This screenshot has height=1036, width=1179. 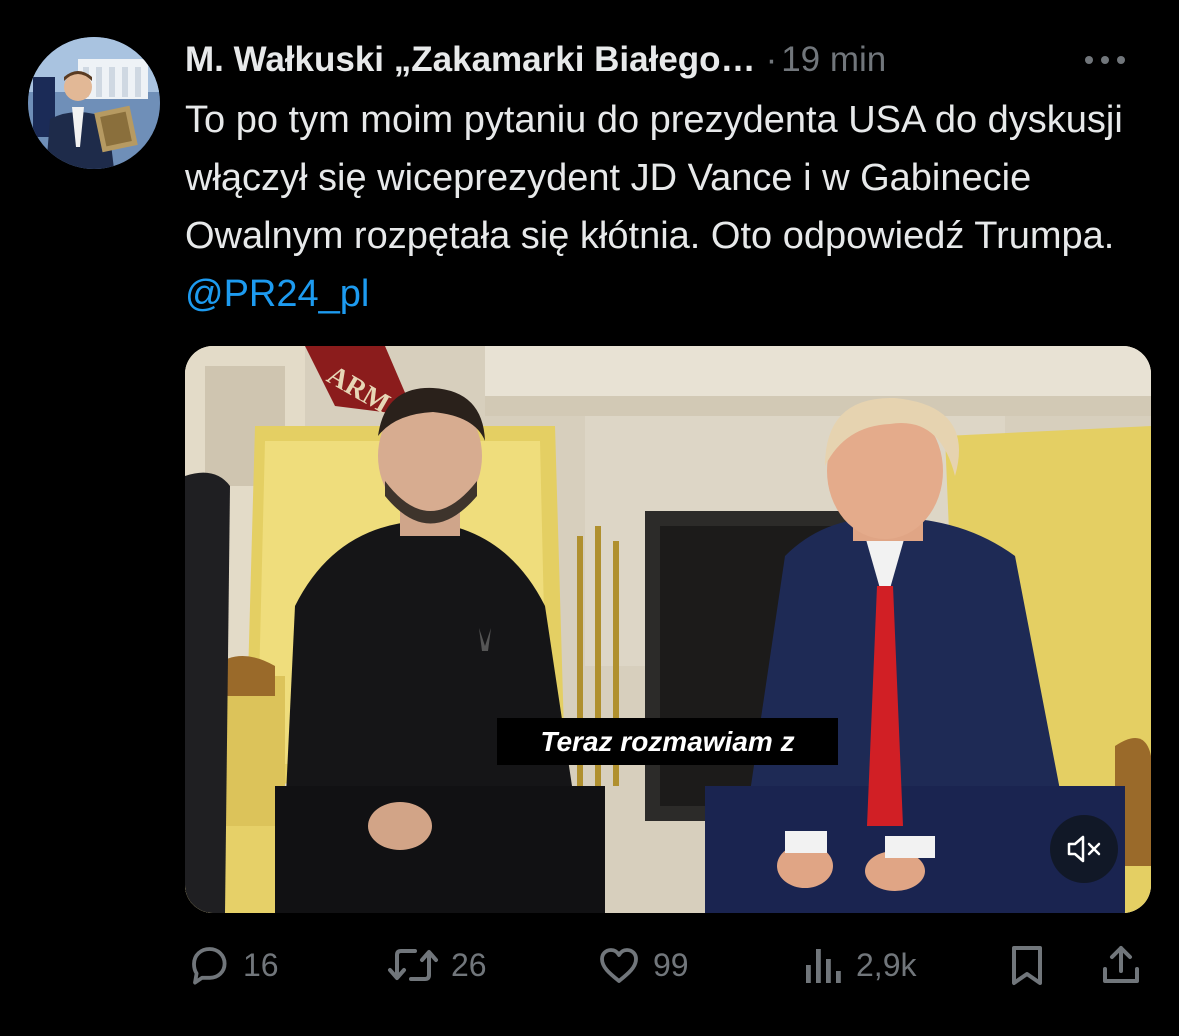 I want to click on repost-icon, so click(x=413, y=965).